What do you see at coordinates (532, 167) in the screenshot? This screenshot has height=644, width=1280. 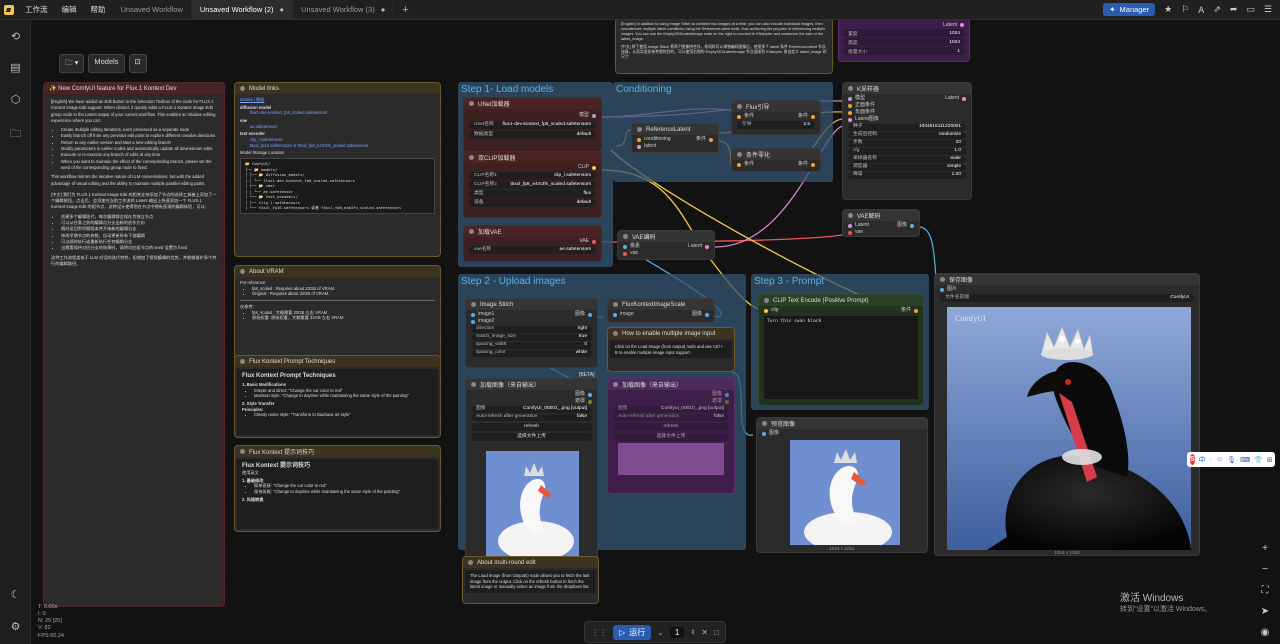 I see `output-clip: CLIP` at bounding box center [532, 167].